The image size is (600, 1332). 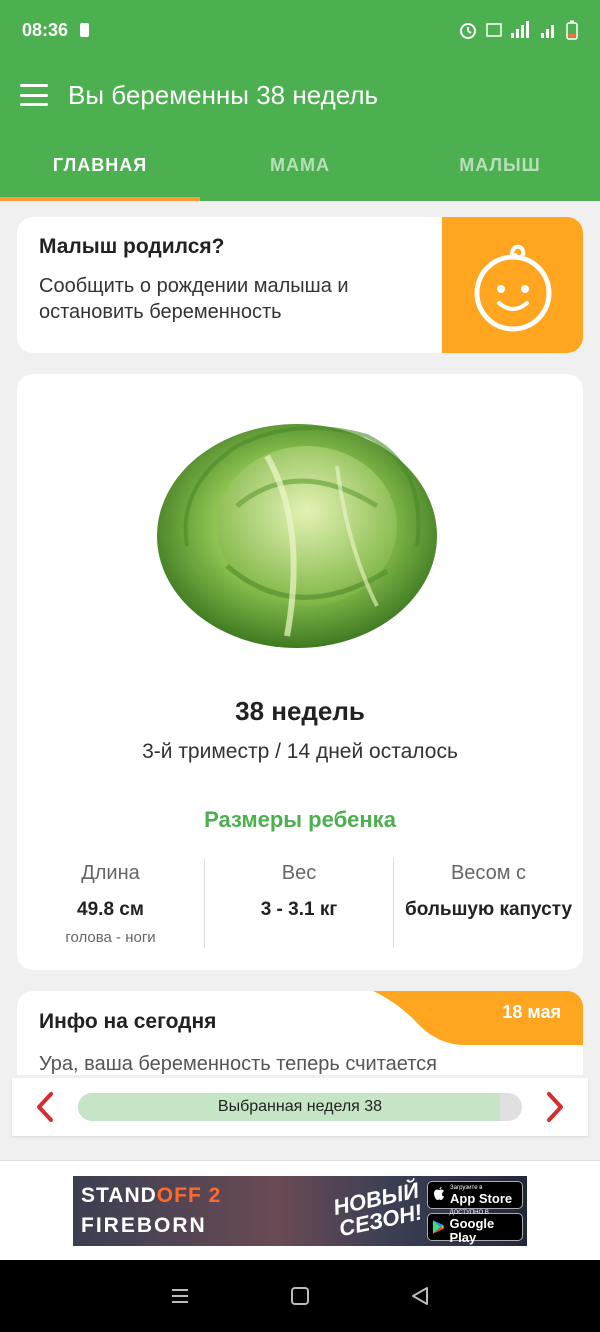 I want to click on size-value: большую капусту, so click(x=488, y=909).